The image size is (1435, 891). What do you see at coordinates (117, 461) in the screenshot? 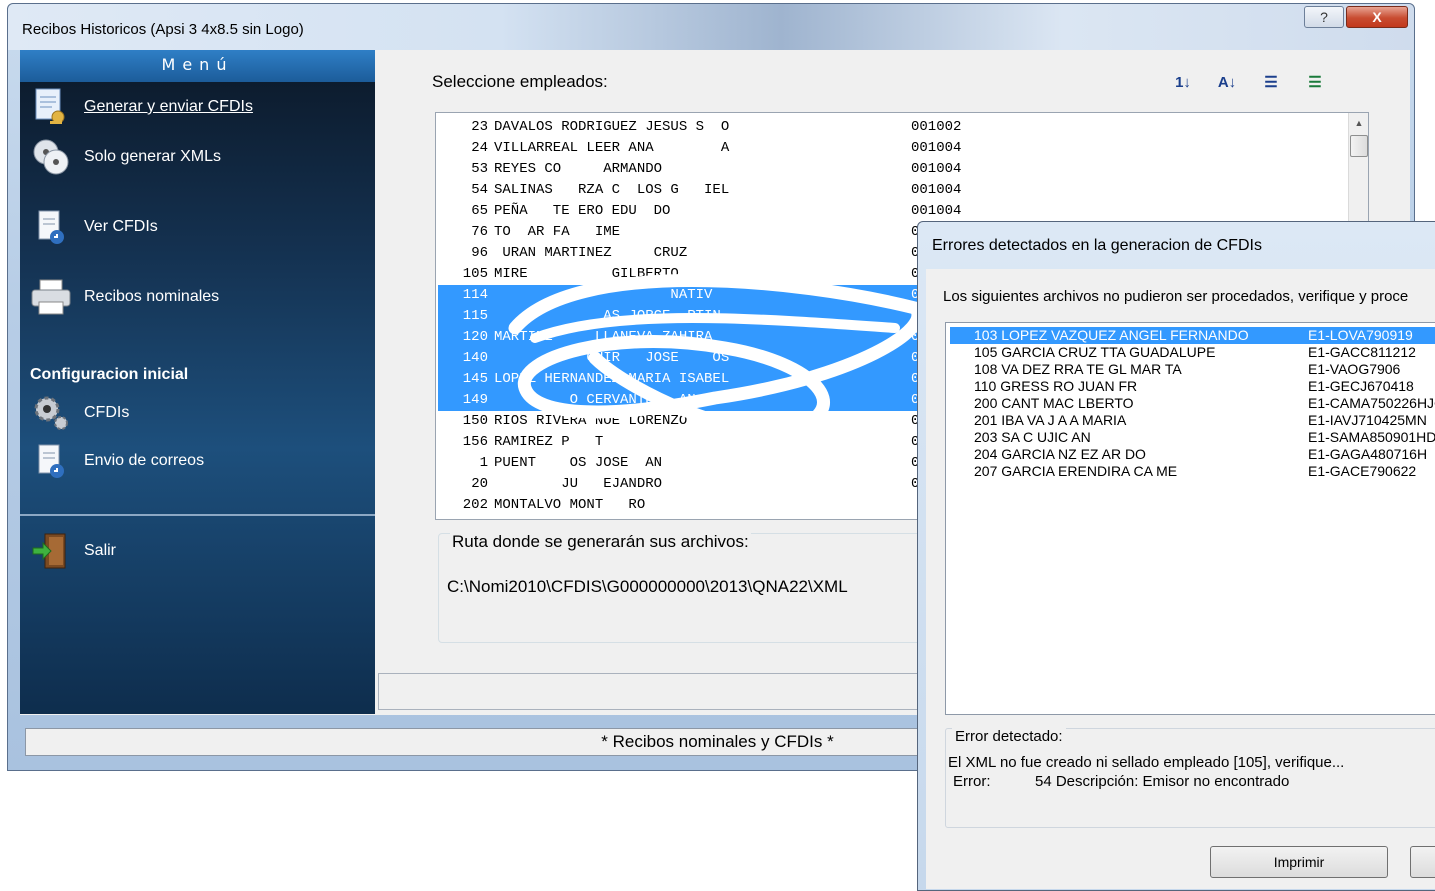
I see `menu-item-envio-correos: Envio de correos` at bounding box center [117, 461].